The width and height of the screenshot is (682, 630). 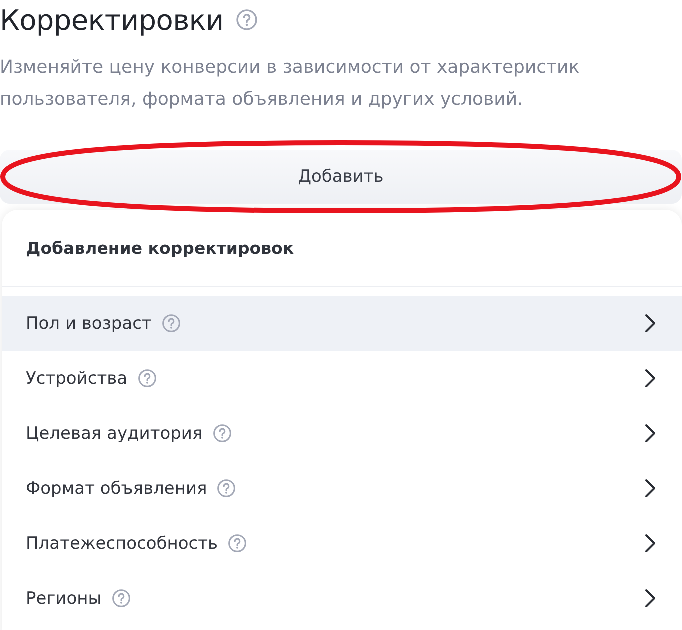 I want to click on description-text: Изменяйте цену конверсии в зависимости от характеристик пользователя, формата объявления и других условий., so click(x=290, y=84).